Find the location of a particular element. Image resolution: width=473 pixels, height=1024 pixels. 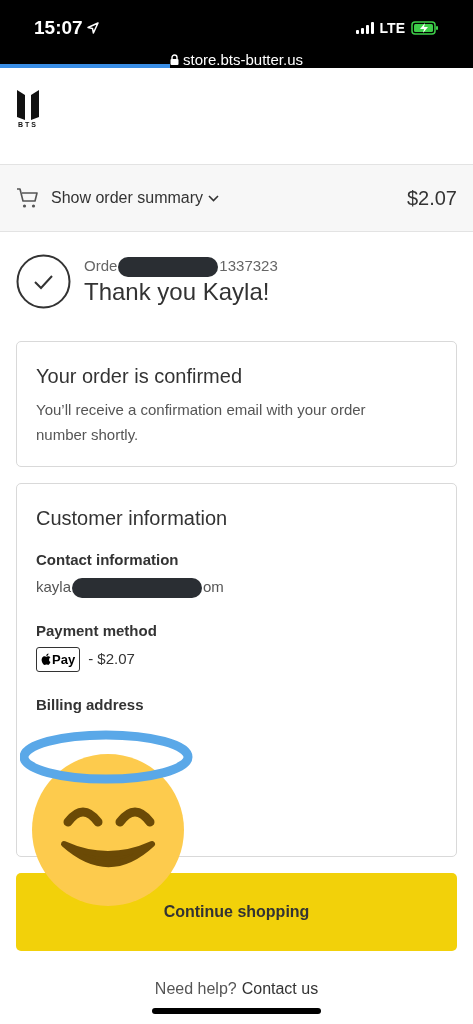

confirmation-text: You’ll receive a confirmation email with your order number shortly. is located at coordinates (201, 422).